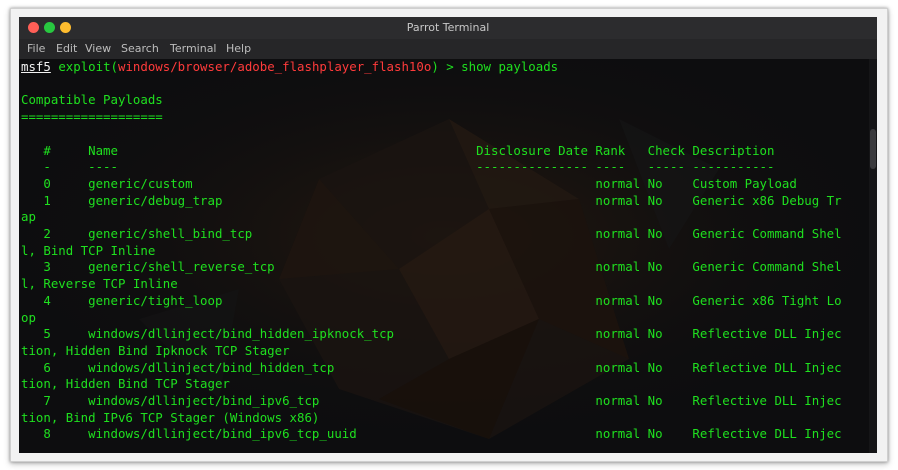 The height and width of the screenshot is (470, 898). Describe the element at coordinates (193, 48) in the screenshot. I see `menu-terminal: Terminal` at that location.